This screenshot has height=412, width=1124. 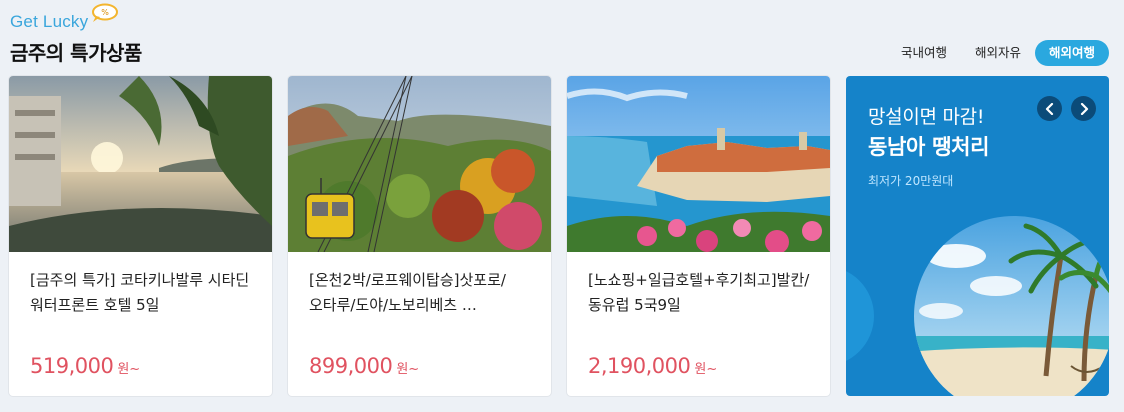 What do you see at coordinates (700, 293) in the screenshot?
I see `product-name: [노쇼핑+일급호텔+후기최고]발칸/동유럽 5국9일` at bounding box center [700, 293].